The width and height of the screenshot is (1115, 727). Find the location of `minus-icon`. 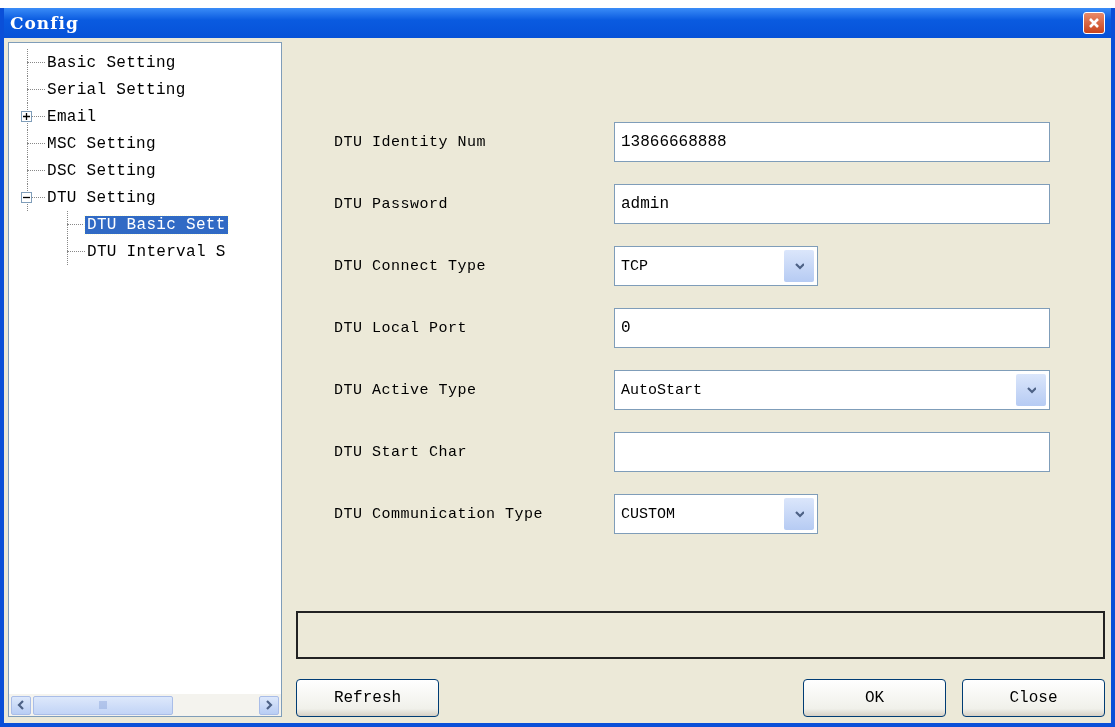

minus-icon is located at coordinates (26, 197).